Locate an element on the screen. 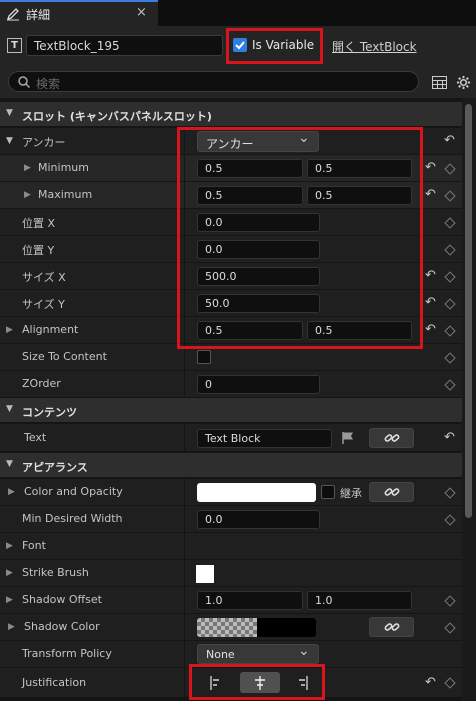  alignment-y-field: 0.5 is located at coordinates (359, 330).